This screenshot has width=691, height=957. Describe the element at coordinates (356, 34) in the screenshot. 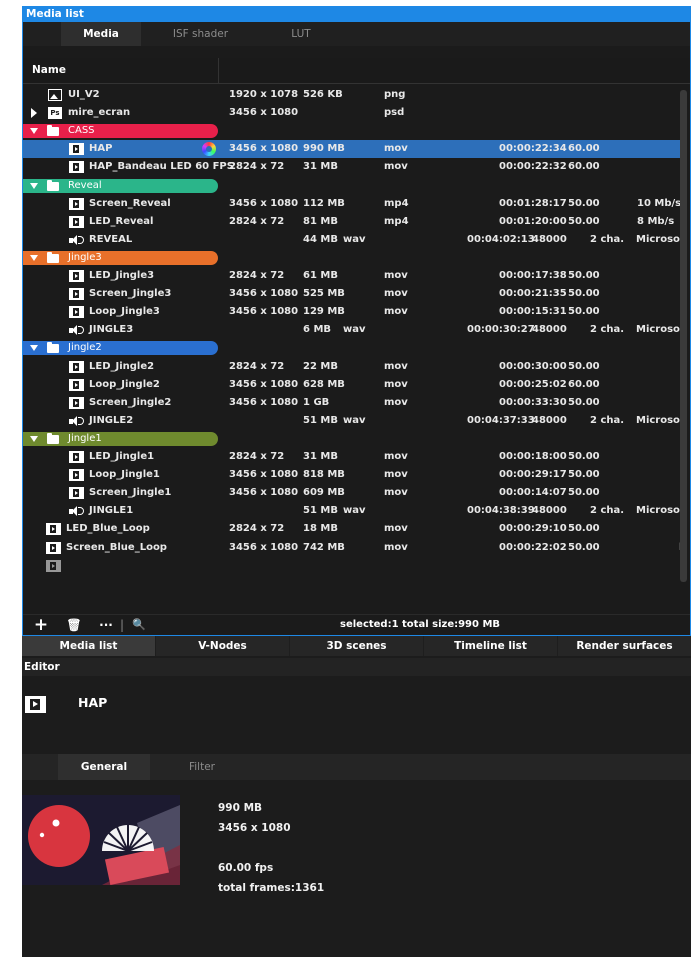

I see `media-tabs: Media ISF shader LUT` at that location.